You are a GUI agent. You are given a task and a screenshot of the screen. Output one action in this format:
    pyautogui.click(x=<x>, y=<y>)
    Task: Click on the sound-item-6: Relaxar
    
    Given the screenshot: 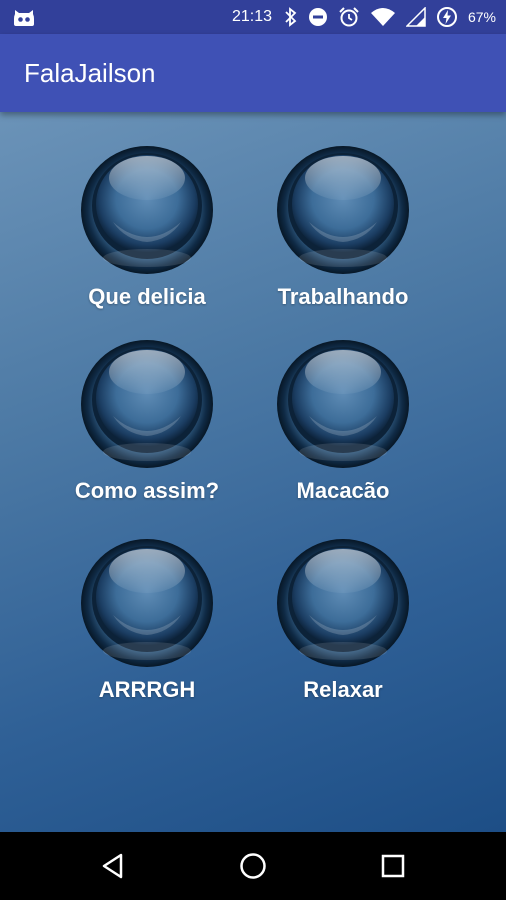 What is the action you would take?
    pyautogui.click(x=343, y=618)
    